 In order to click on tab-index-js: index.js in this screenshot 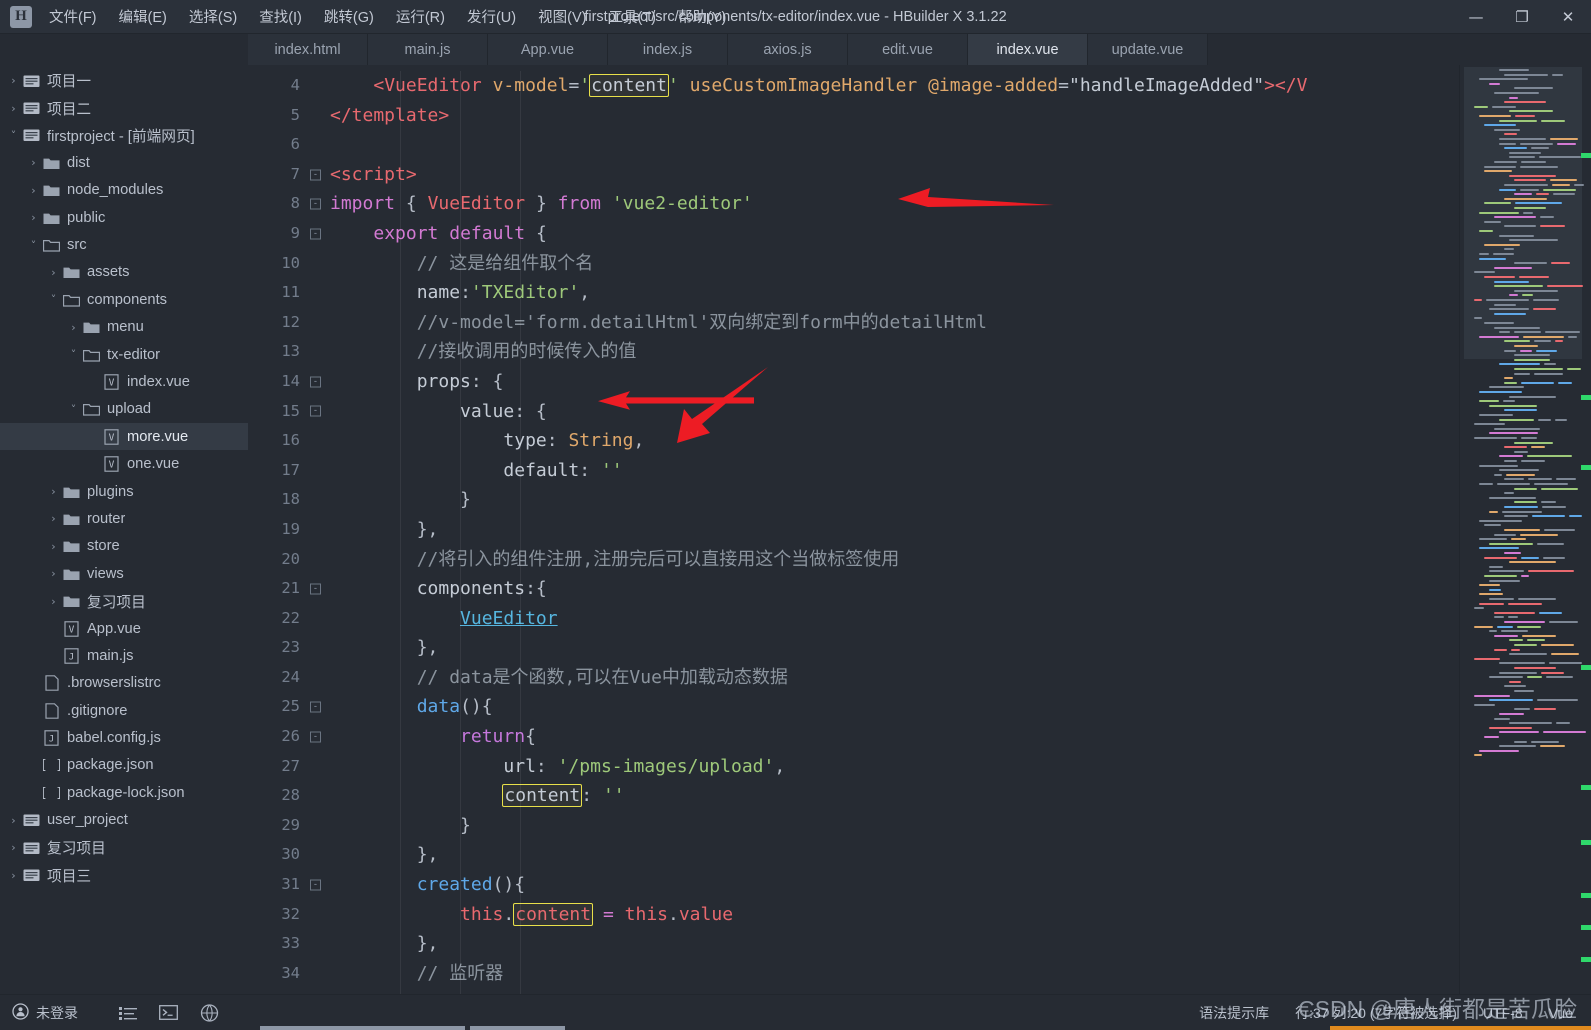, I will do `click(668, 49)`.